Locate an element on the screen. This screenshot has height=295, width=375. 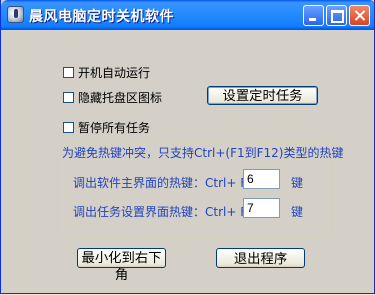
main-hotkey-label: 调出软件主界面的热键：Ctrl+ F is located at coordinates (160, 183).